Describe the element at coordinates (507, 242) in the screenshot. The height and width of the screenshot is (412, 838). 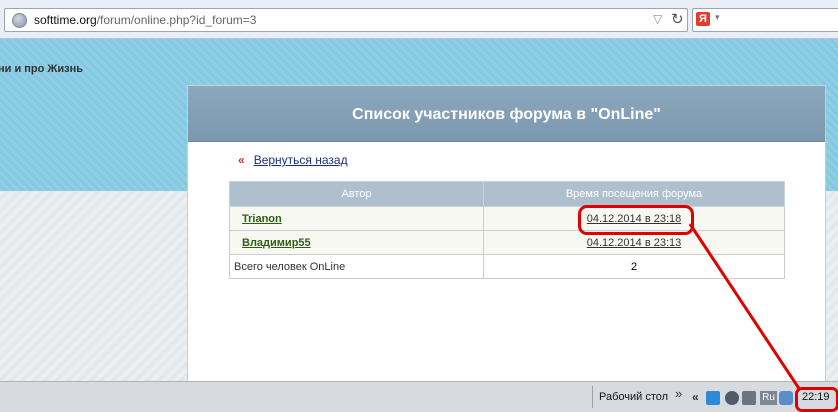
I see `table-row: Владимир55 04.12.2014 в 23:13` at that location.